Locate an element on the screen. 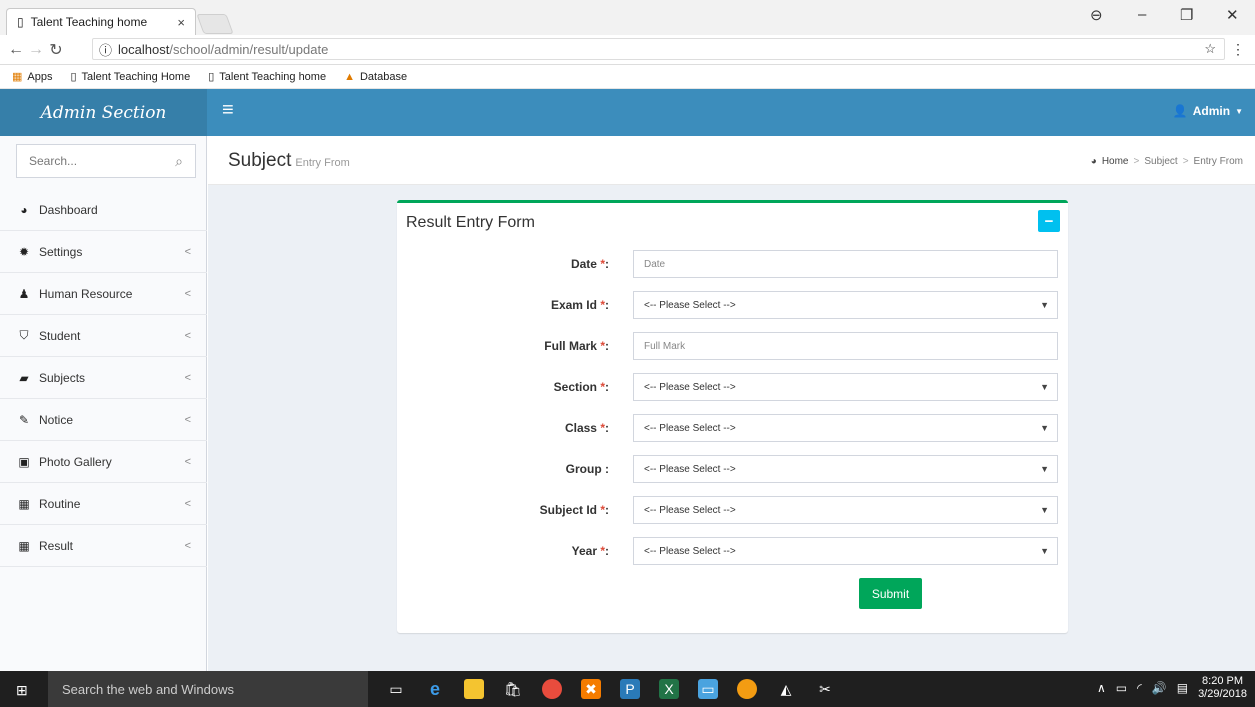  volume-icon: 🔊 is located at coordinates (1159, 688).